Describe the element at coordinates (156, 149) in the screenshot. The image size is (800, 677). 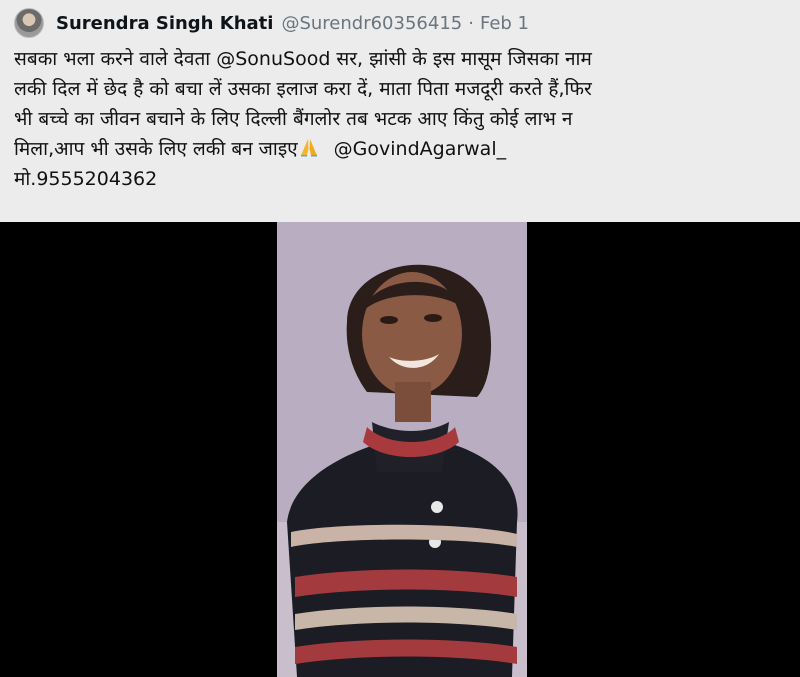
I see `tweet-text-segment: मिला,आप भी उसके लिए लकी बन जाइए` at that location.